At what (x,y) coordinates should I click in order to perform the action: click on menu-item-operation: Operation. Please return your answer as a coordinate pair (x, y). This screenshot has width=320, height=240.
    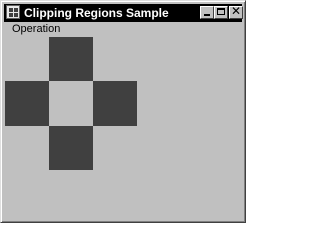
    Looking at the image, I should click on (36, 29).